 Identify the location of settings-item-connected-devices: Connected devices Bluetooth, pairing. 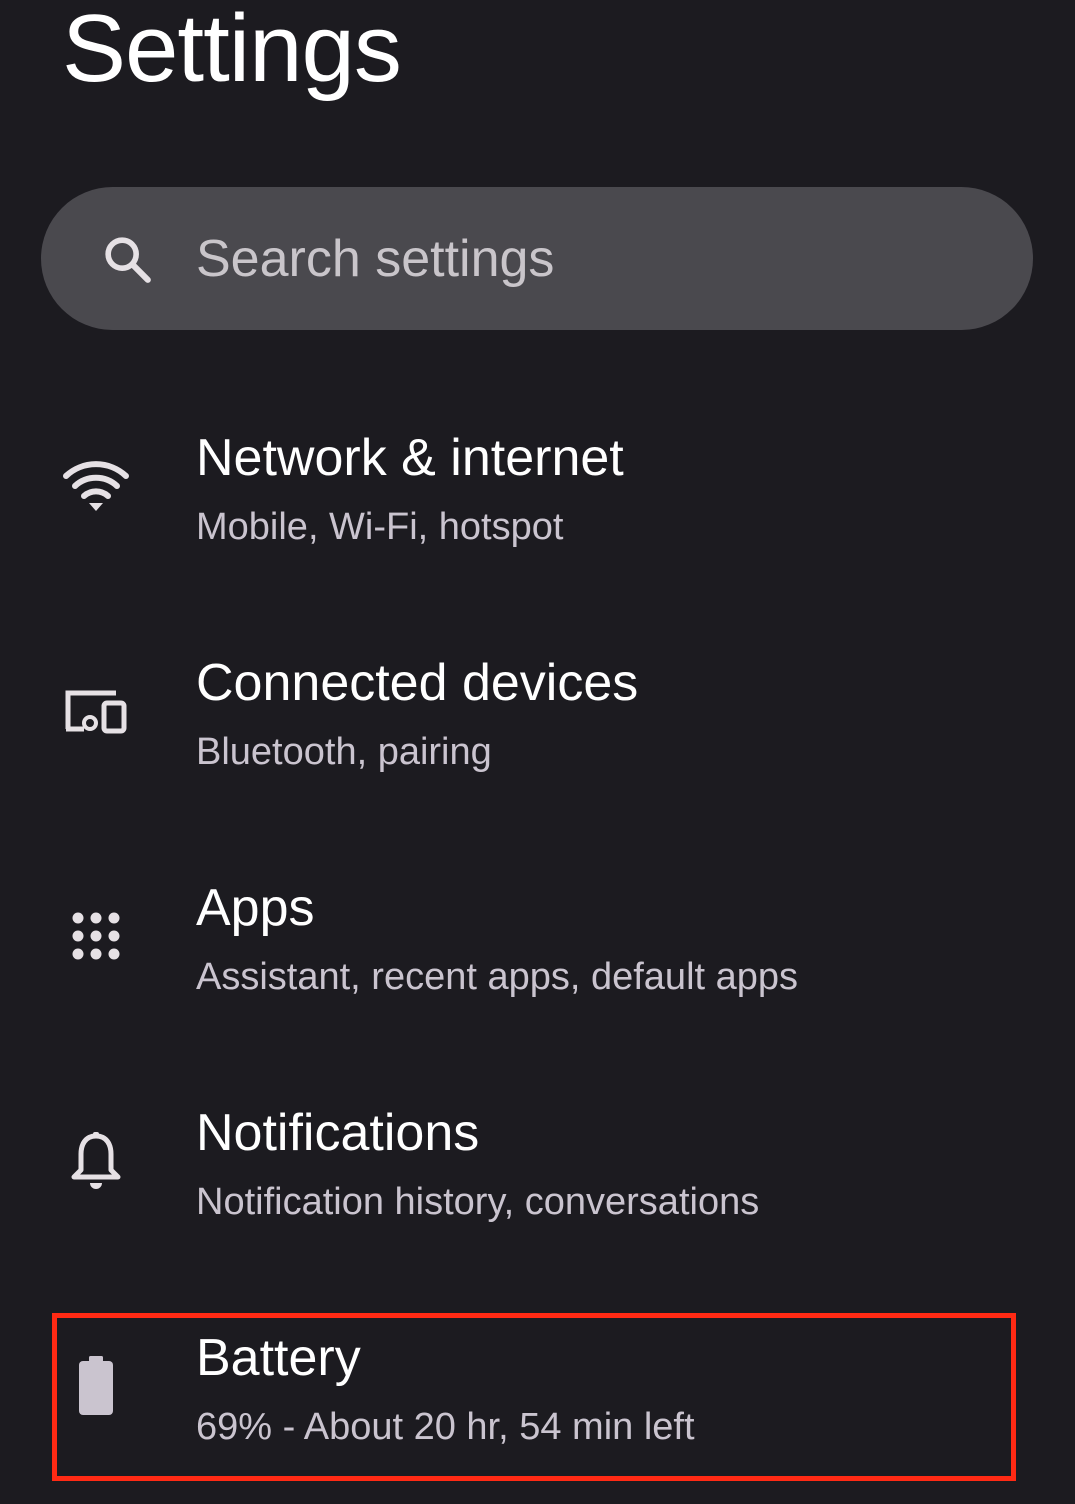
(537, 725).